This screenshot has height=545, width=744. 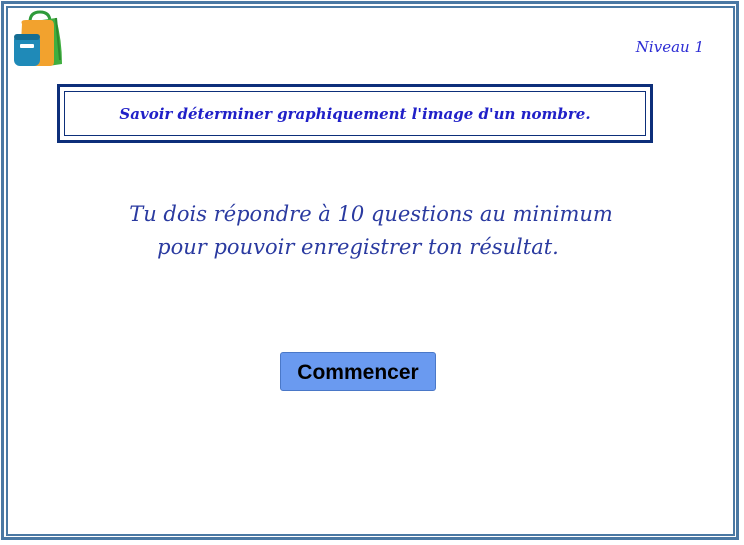 What do you see at coordinates (358, 247) in the screenshot?
I see `instructions-line-2: pour pouvoir enregistrer ton résultat.` at bounding box center [358, 247].